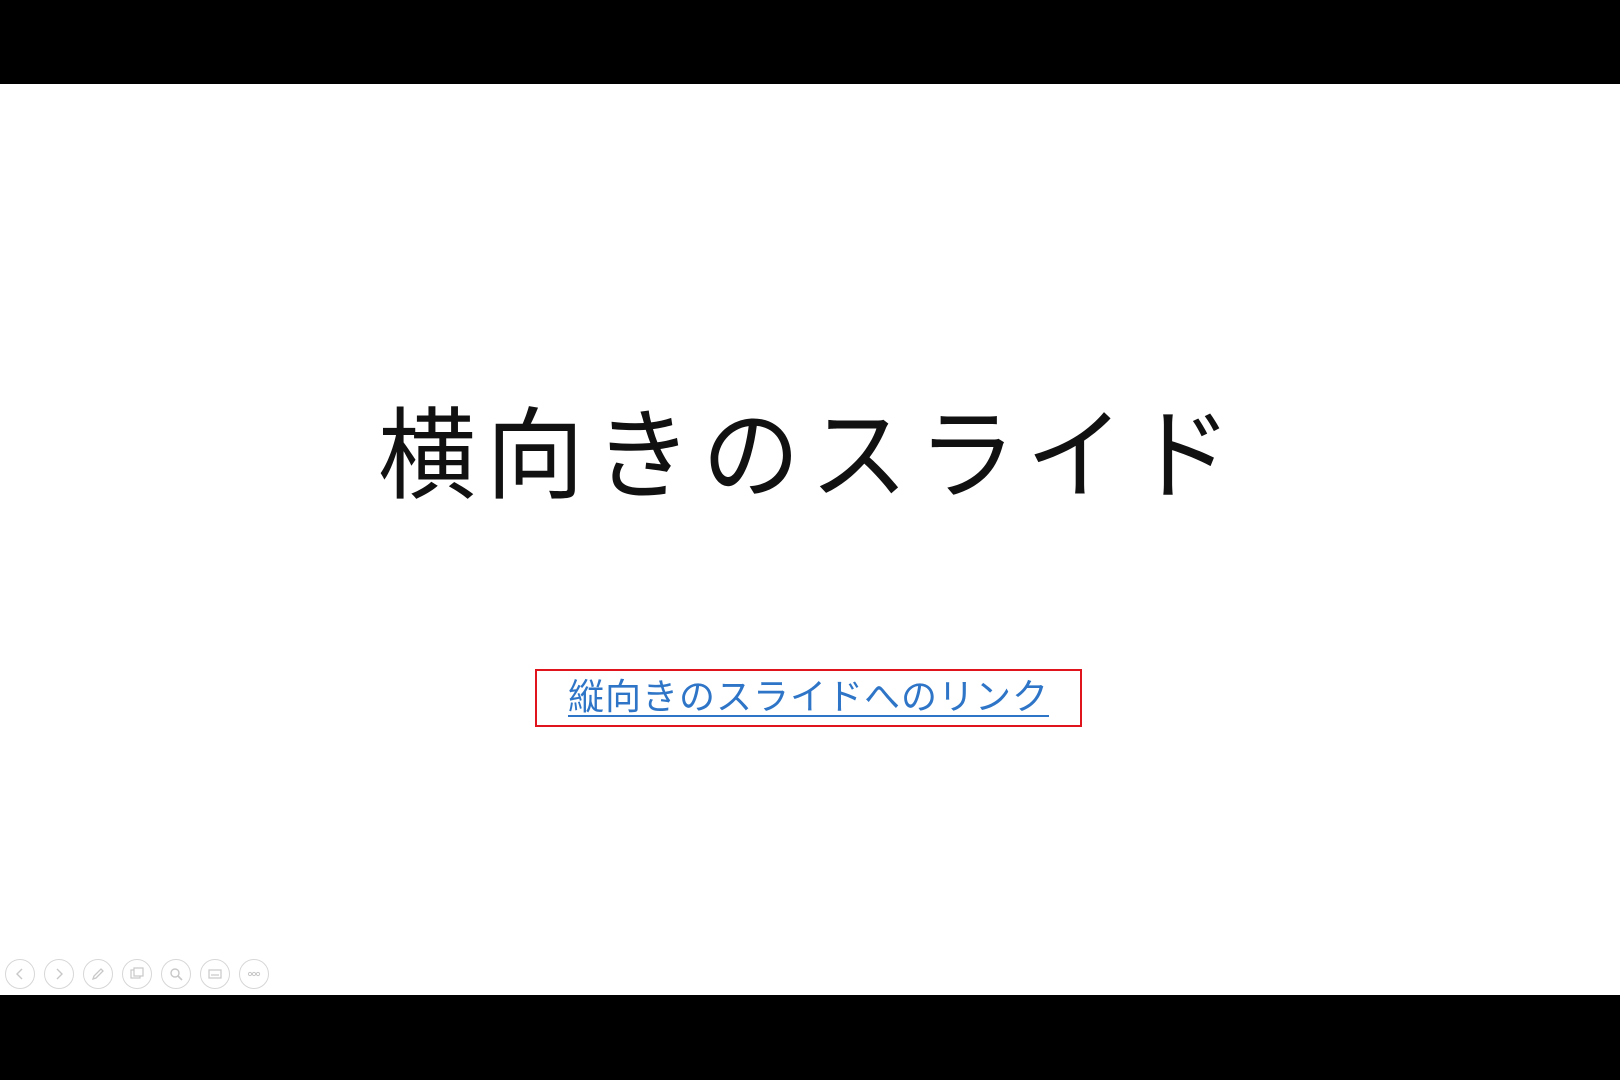 The height and width of the screenshot is (1080, 1620). I want to click on next-slide-icon, so click(59, 974).